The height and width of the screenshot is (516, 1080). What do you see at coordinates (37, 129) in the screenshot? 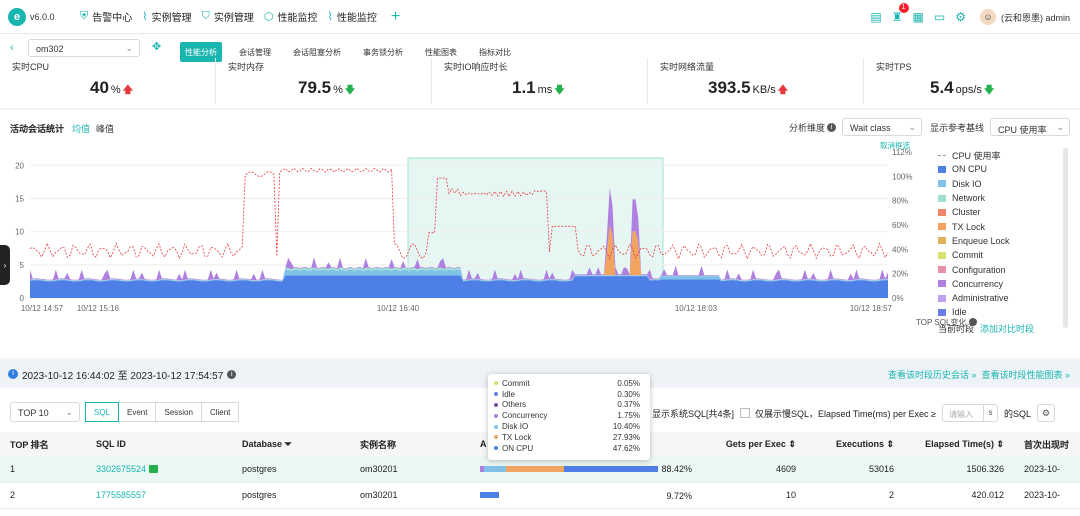
I see `panel-title: 活动会话统计` at bounding box center [37, 129].